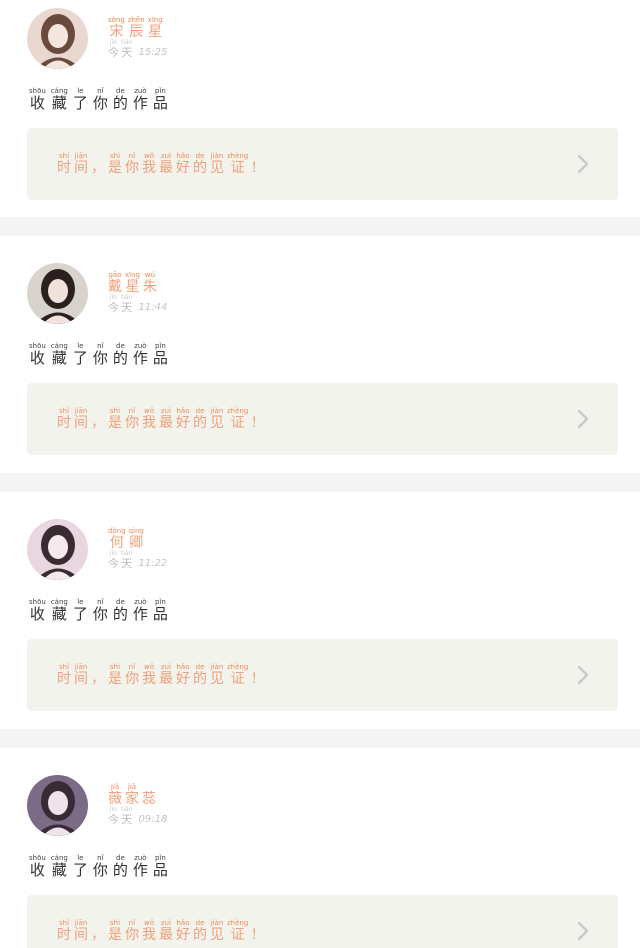 This screenshot has width=640, height=948. Describe the element at coordinates (254, 935) in the screenshot. I see `hanzi: !` at that location.